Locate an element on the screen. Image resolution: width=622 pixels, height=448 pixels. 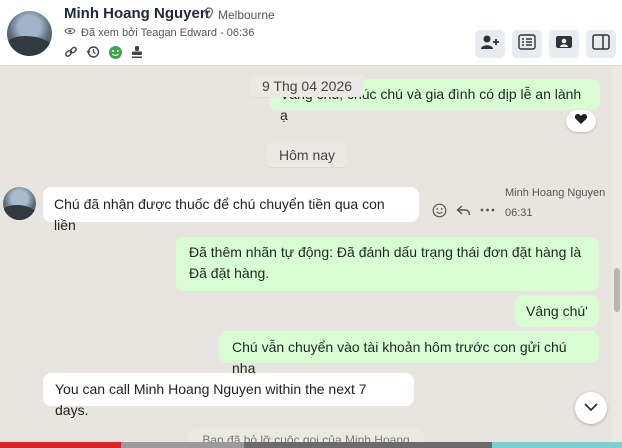
smile-icon is located at coordinates (115, 52).